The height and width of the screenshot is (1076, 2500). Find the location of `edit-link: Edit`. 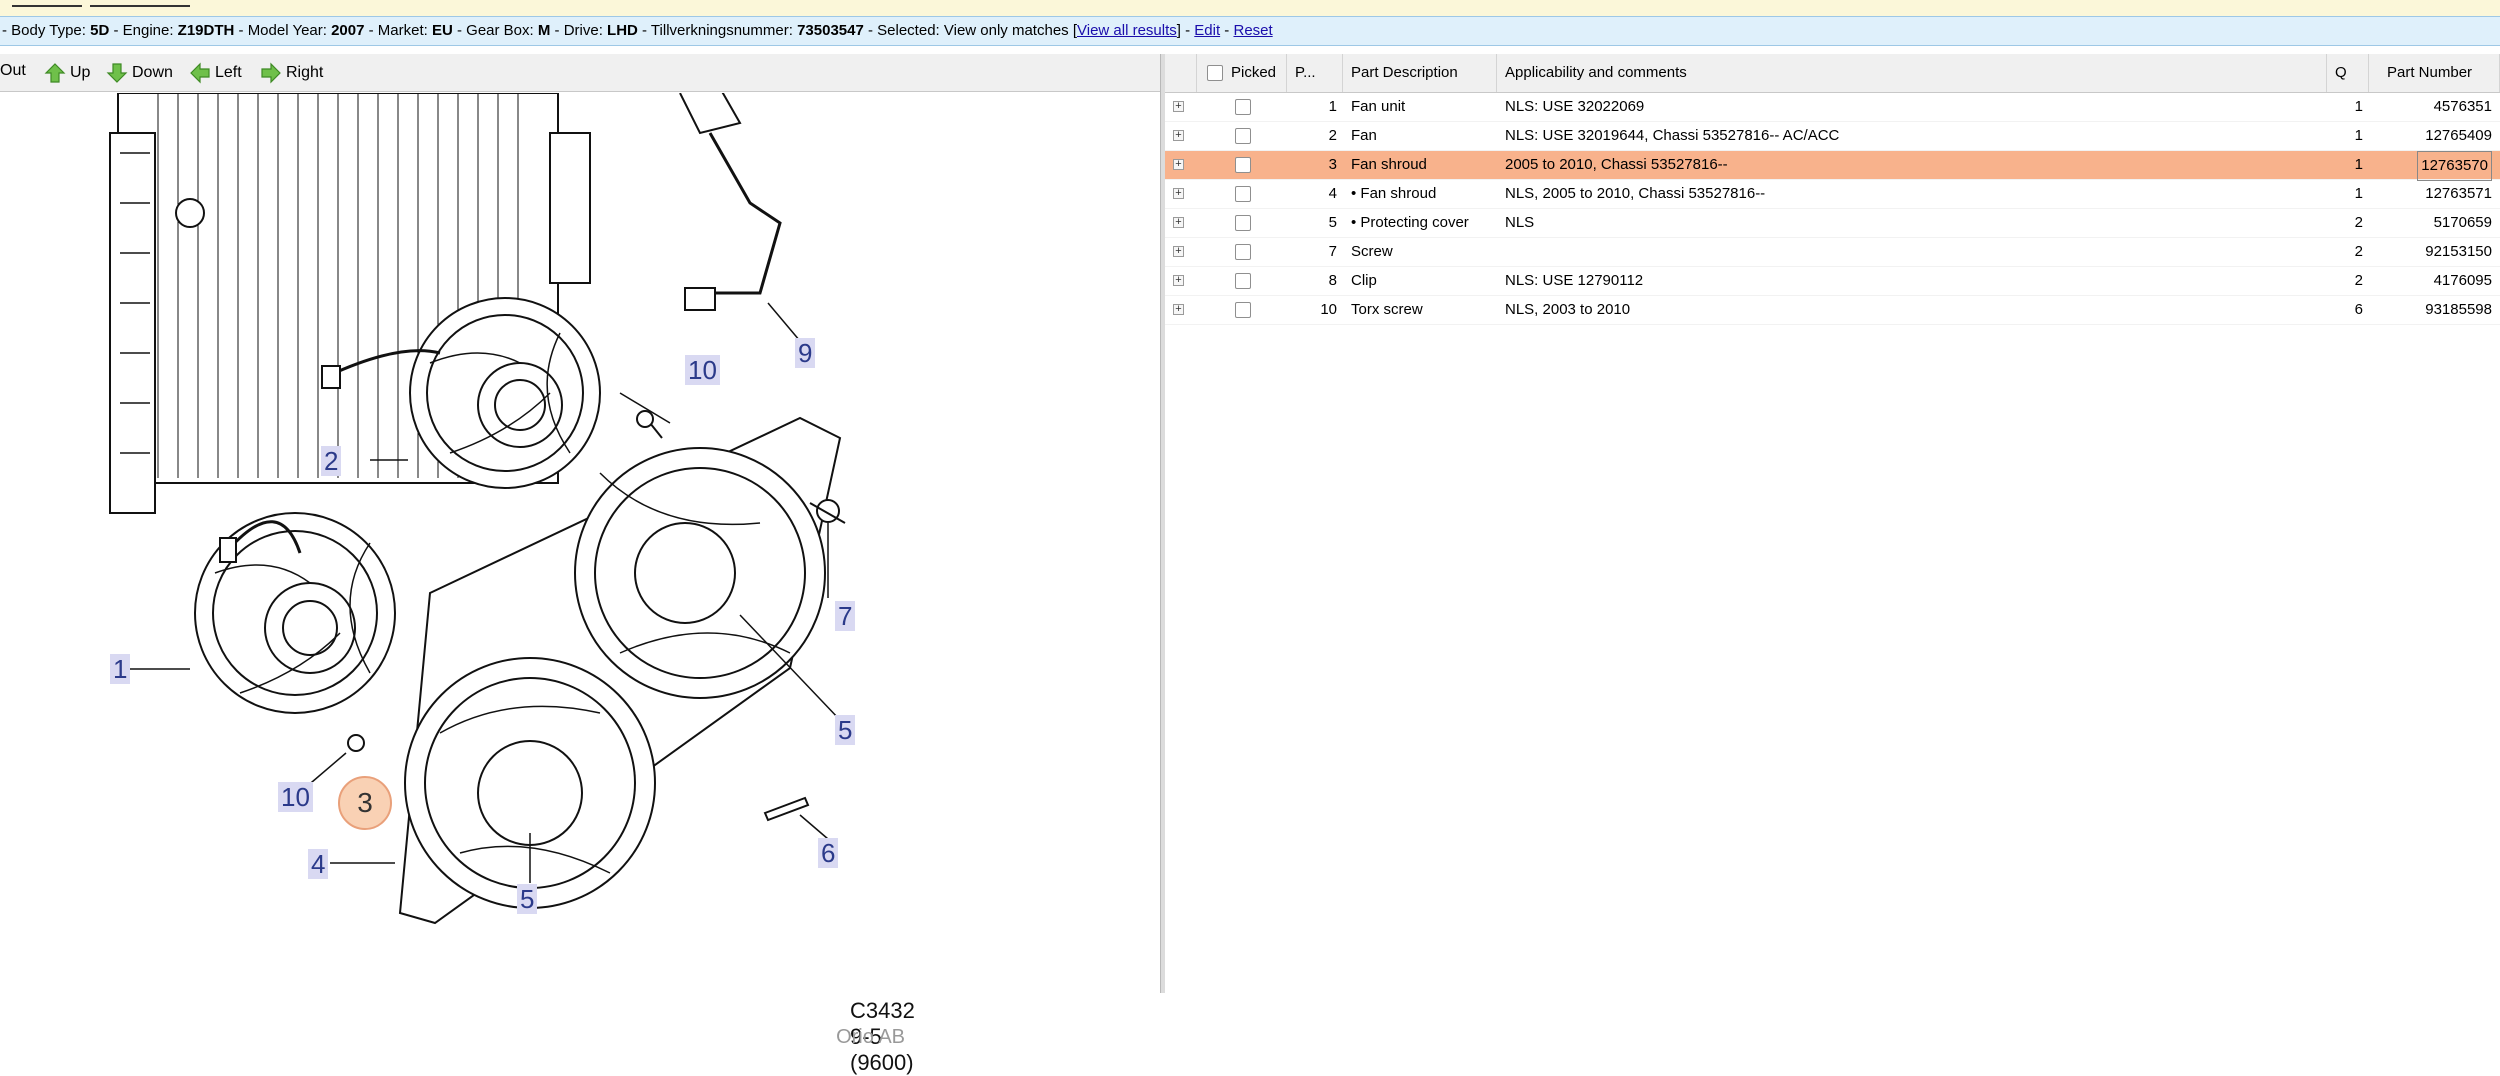

edit-link: Edit is located at coordinates (1207, 30).